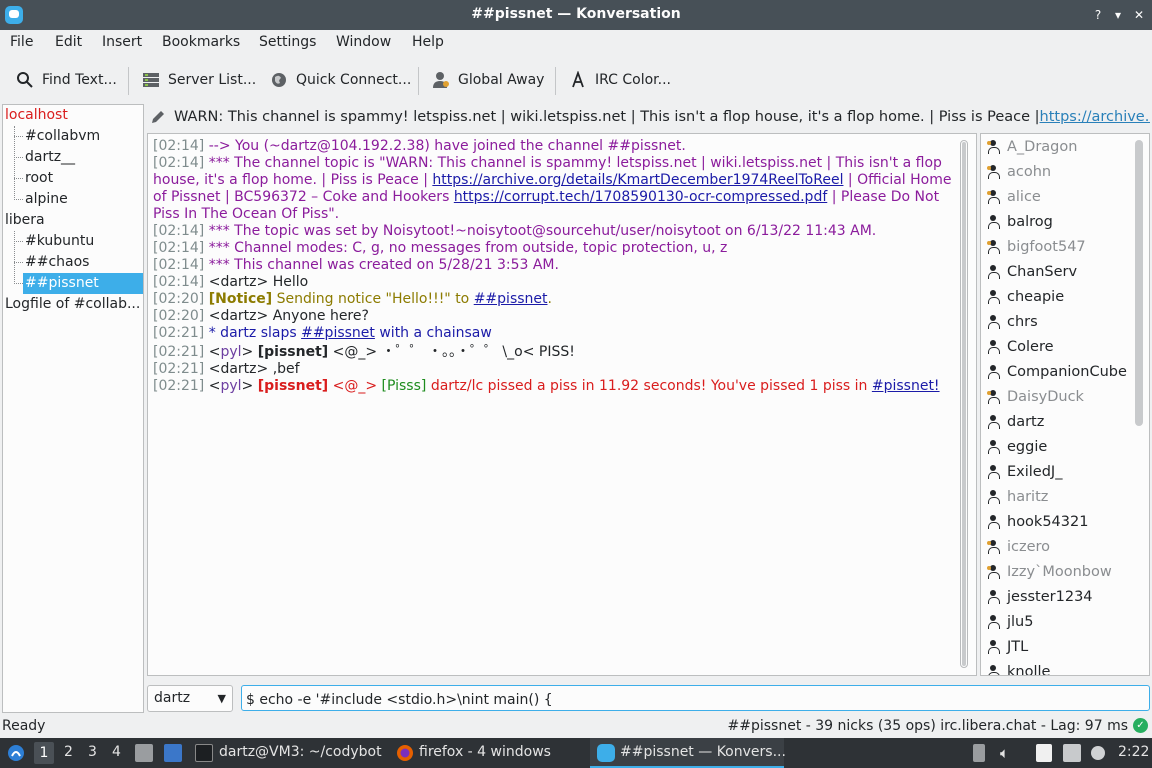 The height and width of the screenshot is (768, 1152). Describe the element at coordinates (83, 283) in the screenshot. I see `channel-pissnet: ##pissnet` at that location.